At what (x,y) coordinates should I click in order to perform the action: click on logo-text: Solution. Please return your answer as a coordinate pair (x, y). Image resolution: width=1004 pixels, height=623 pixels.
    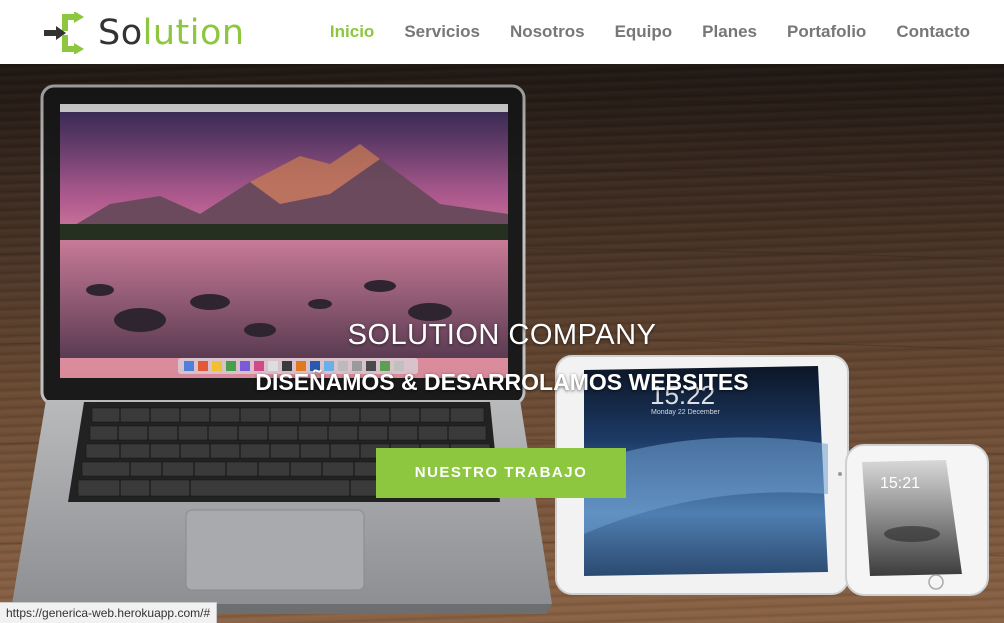
    Looking at the image, I should click on (171, 33).